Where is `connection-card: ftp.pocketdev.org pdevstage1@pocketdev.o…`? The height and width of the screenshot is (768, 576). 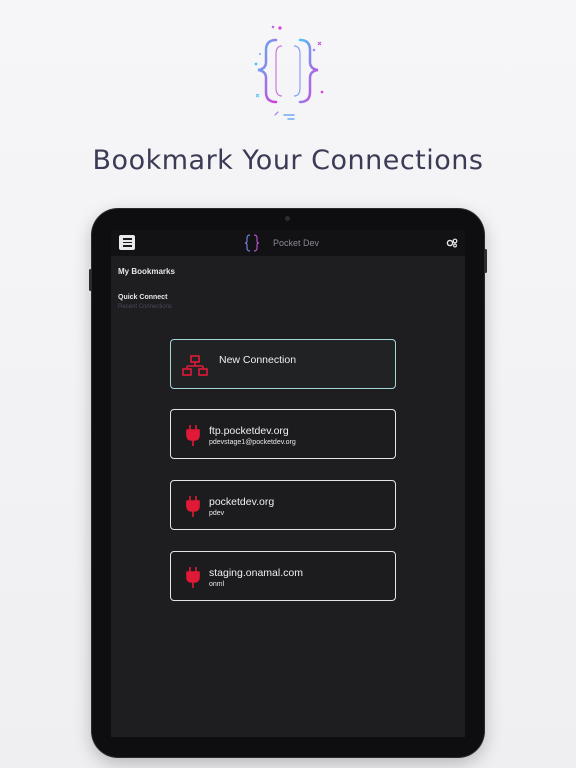
connection-card: ftp.pocketdev.org pdevstage1@pocketdev.o… is located at coordinates (283, 434).